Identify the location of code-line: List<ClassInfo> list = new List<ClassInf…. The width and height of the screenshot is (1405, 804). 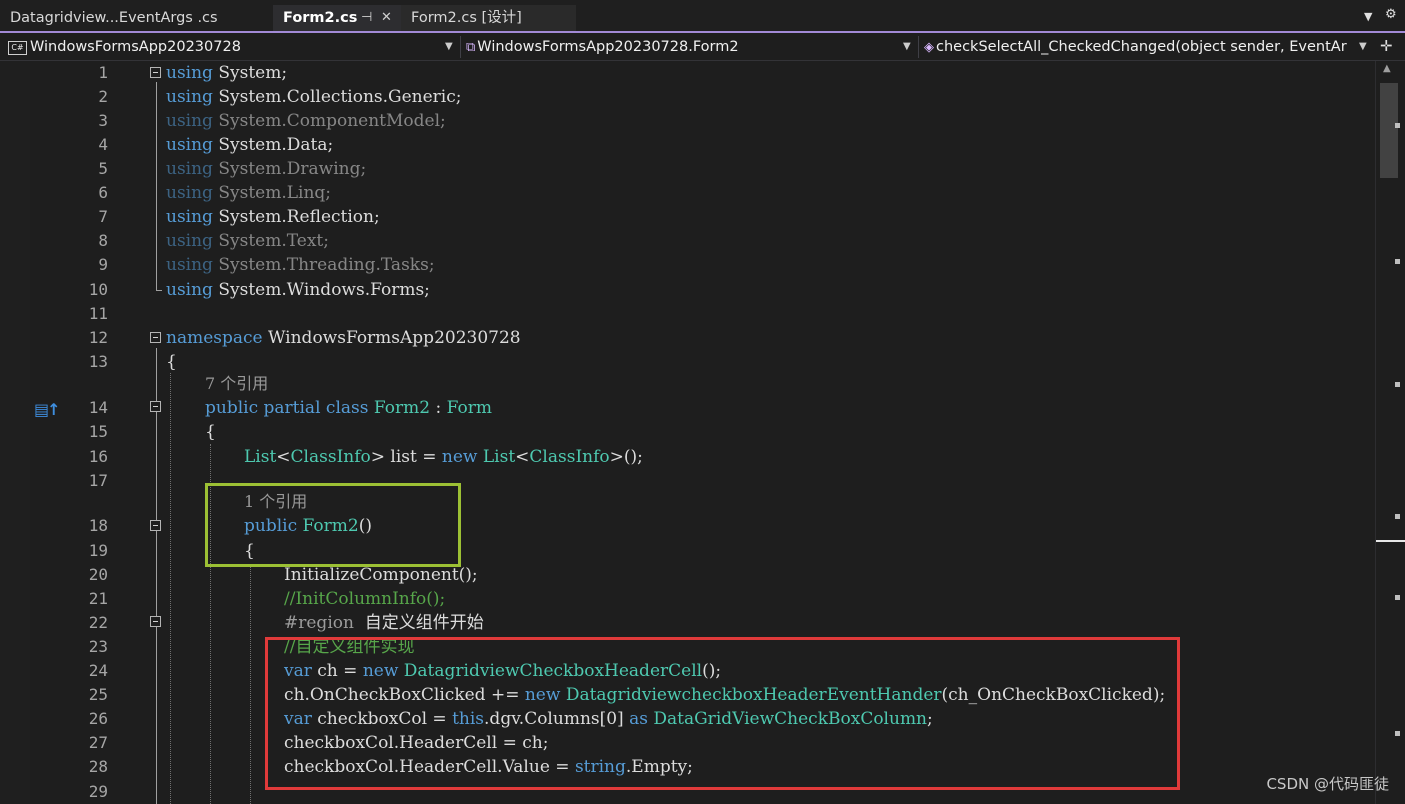
(443, 457).